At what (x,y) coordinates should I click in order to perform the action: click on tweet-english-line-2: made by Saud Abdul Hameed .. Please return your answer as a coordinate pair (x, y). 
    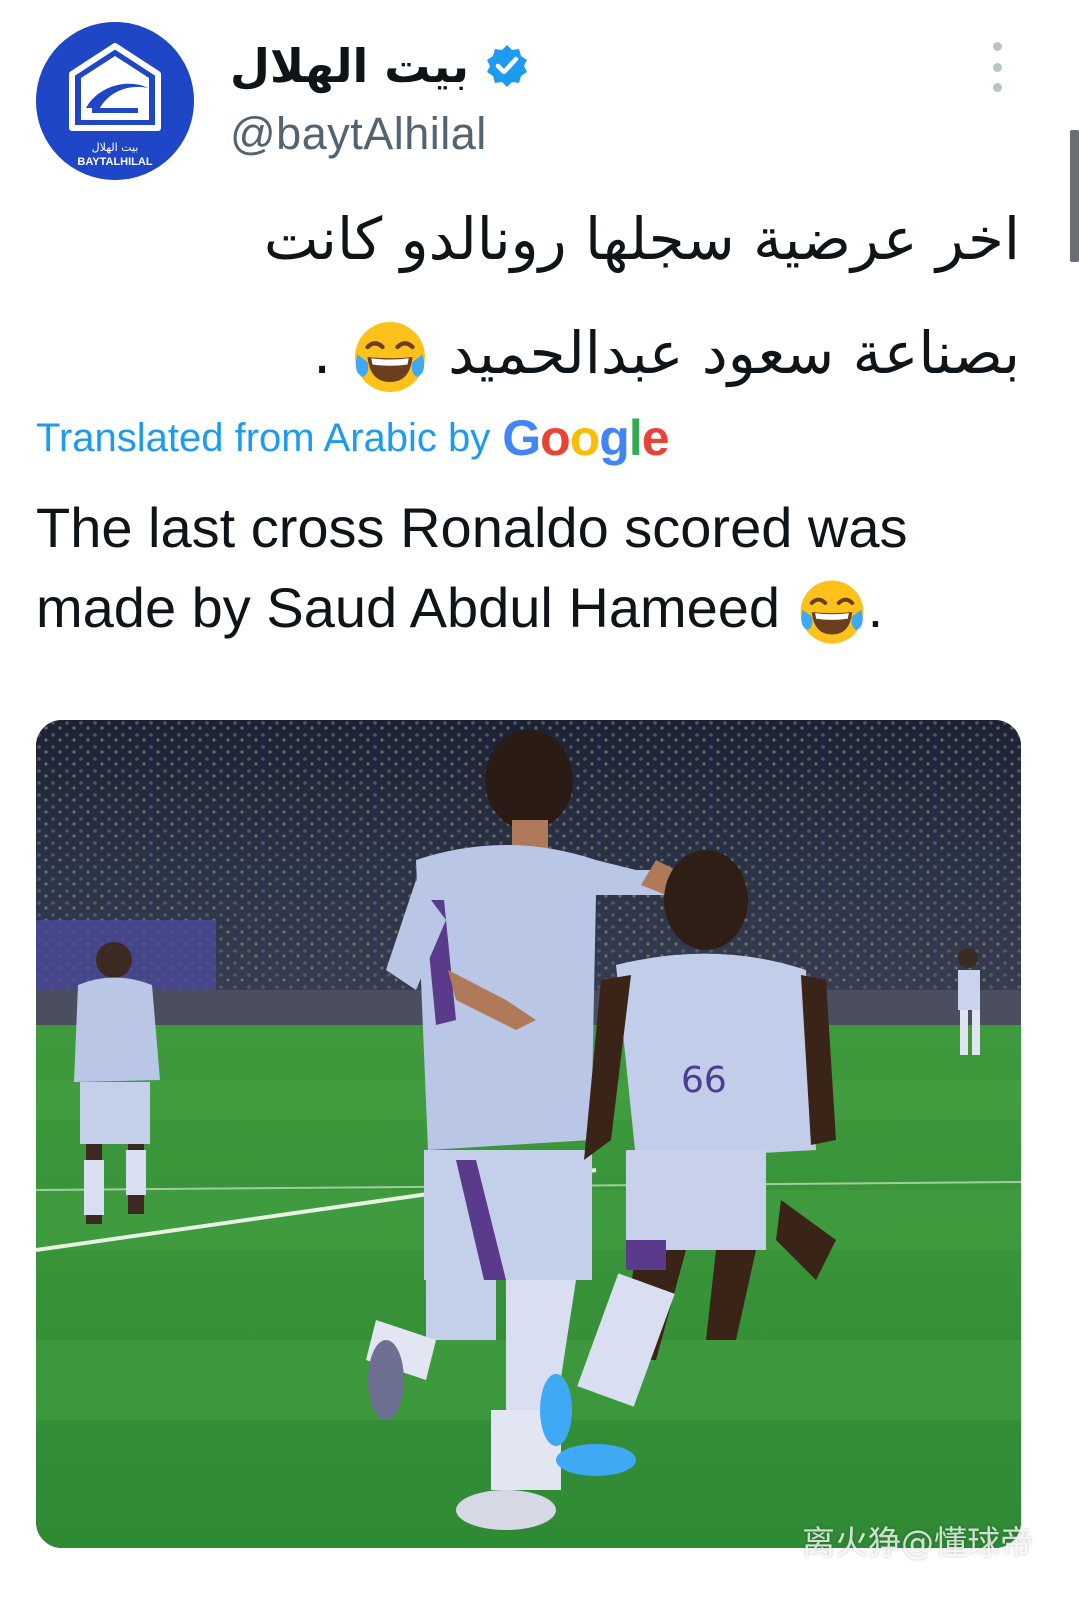
    Looking at the image, I should click on (531, 608).